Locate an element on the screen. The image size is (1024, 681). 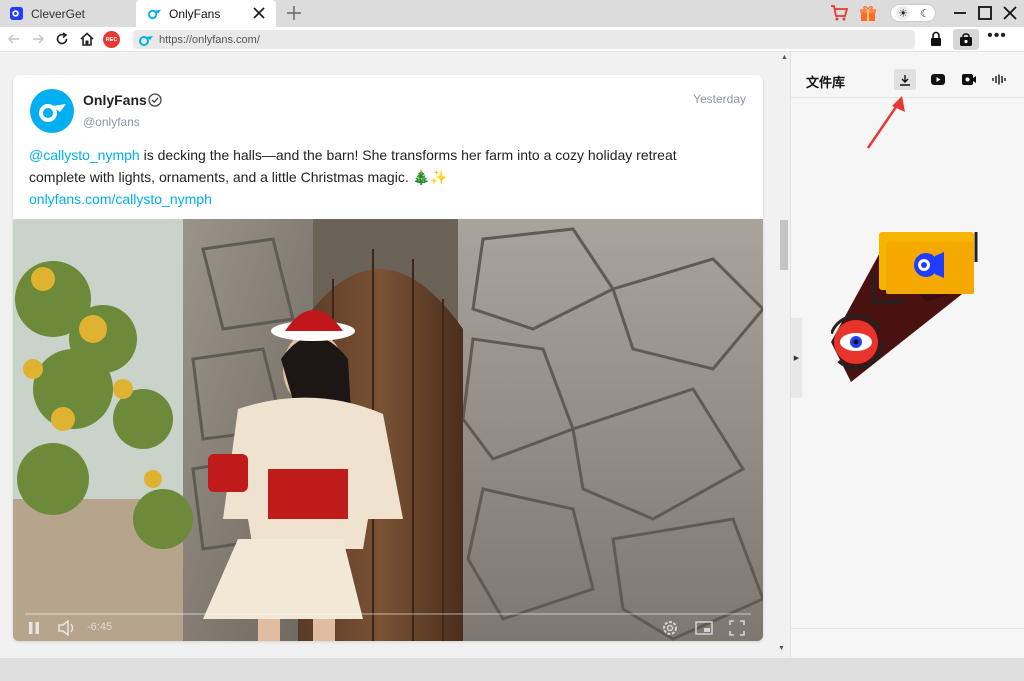
download-bag-button is located at coordinates (966, 39).